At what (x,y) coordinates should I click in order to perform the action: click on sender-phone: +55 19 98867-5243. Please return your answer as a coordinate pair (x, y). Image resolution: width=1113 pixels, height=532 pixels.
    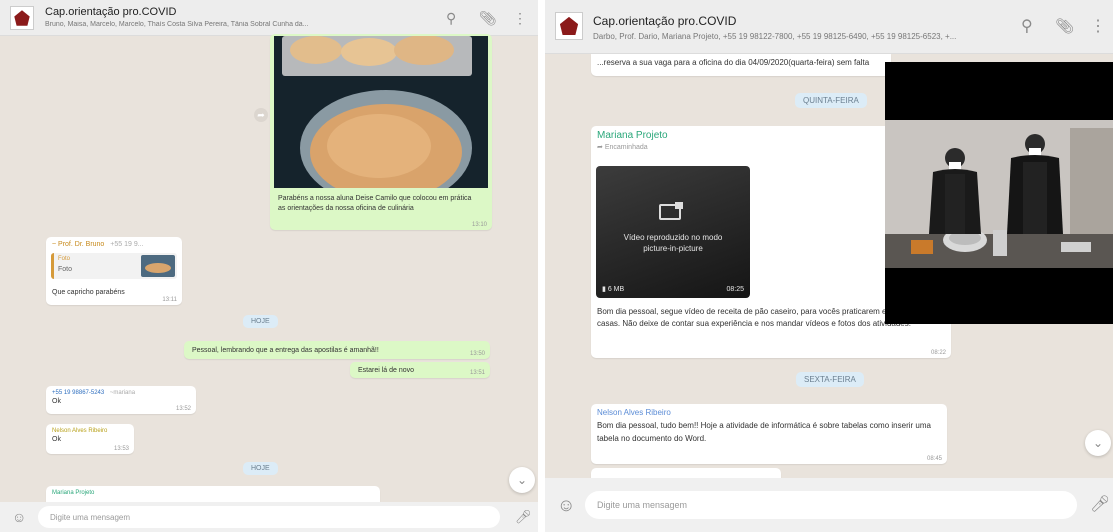
    Looking at the image, I should click on (78, 393).